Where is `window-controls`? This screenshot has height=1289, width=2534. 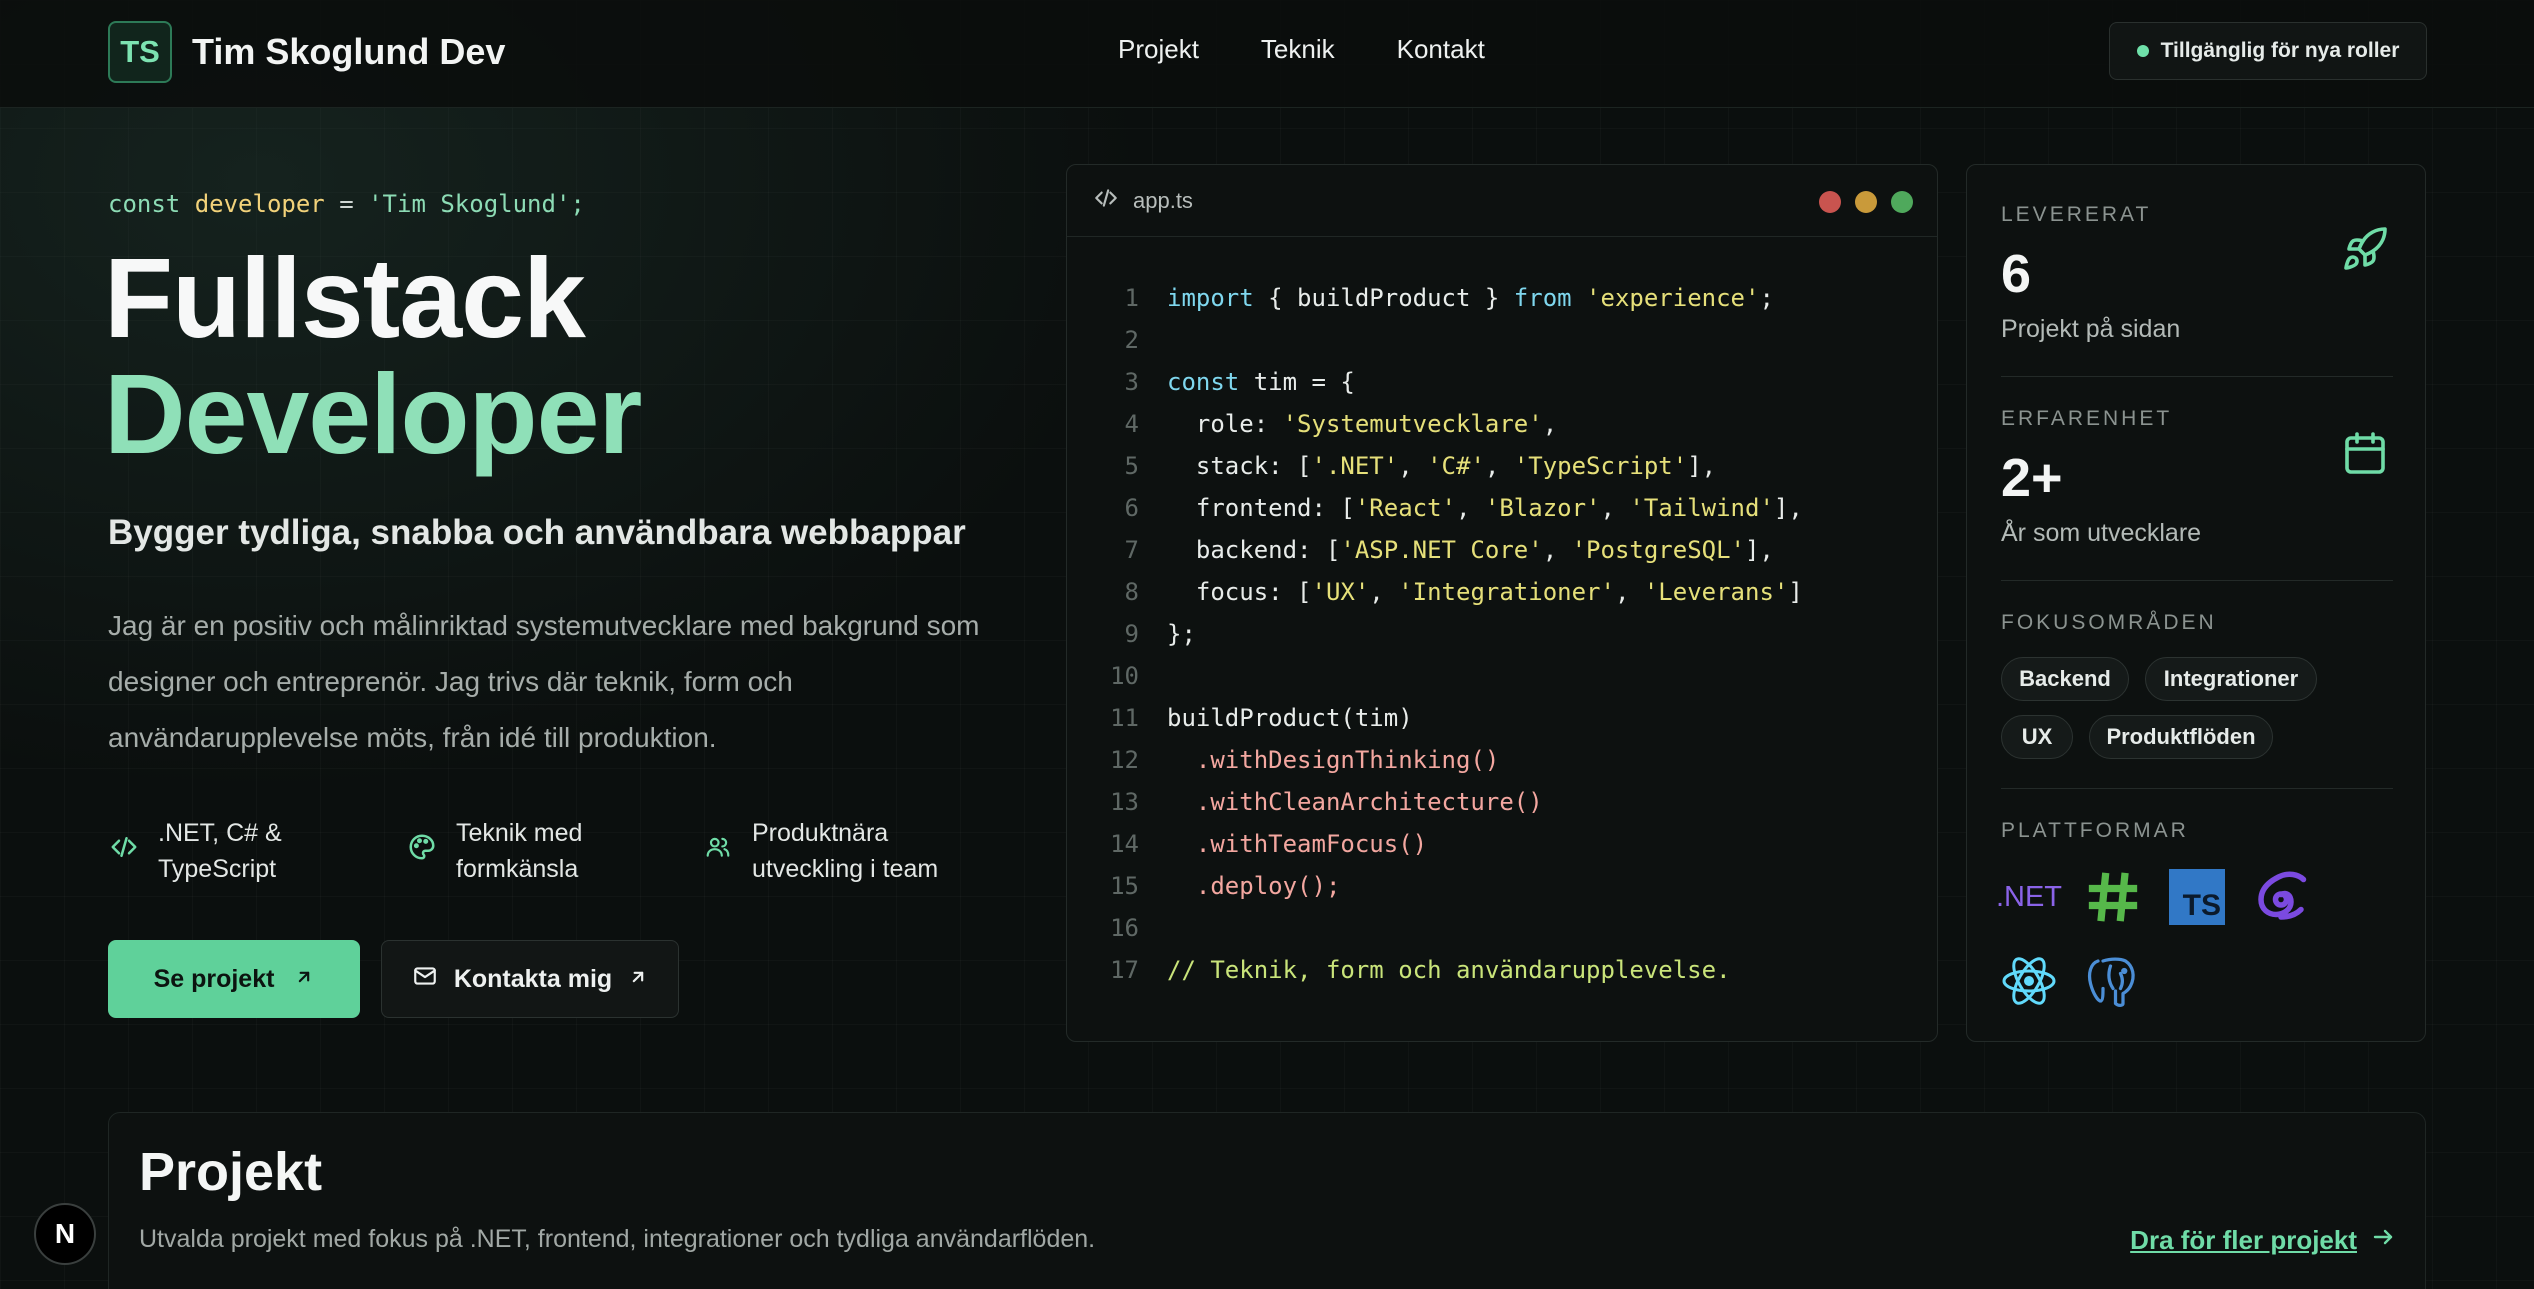
window-controls is located at coordinates (1866, 202).